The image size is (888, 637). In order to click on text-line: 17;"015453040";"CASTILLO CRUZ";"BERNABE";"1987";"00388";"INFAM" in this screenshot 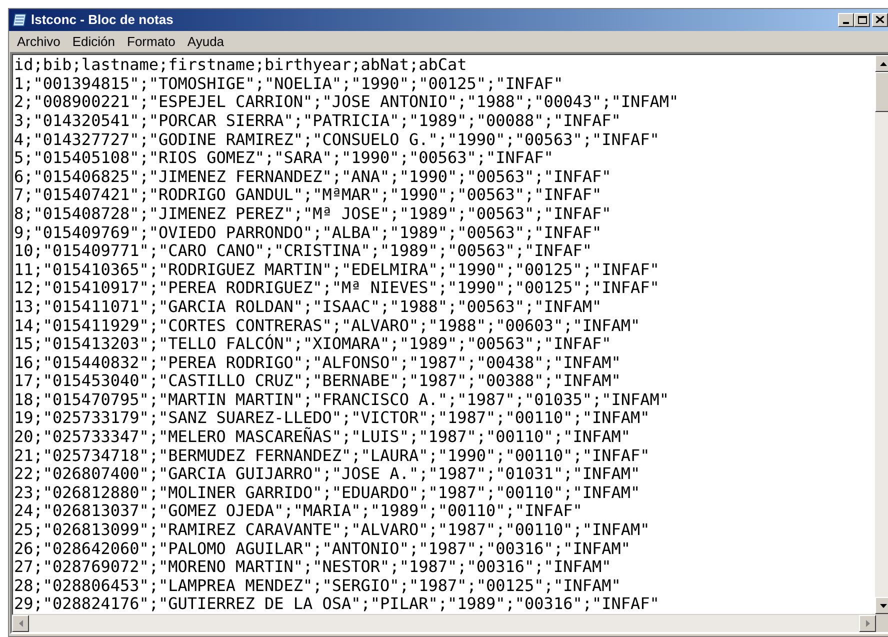, I will do `click(317, 381)`.